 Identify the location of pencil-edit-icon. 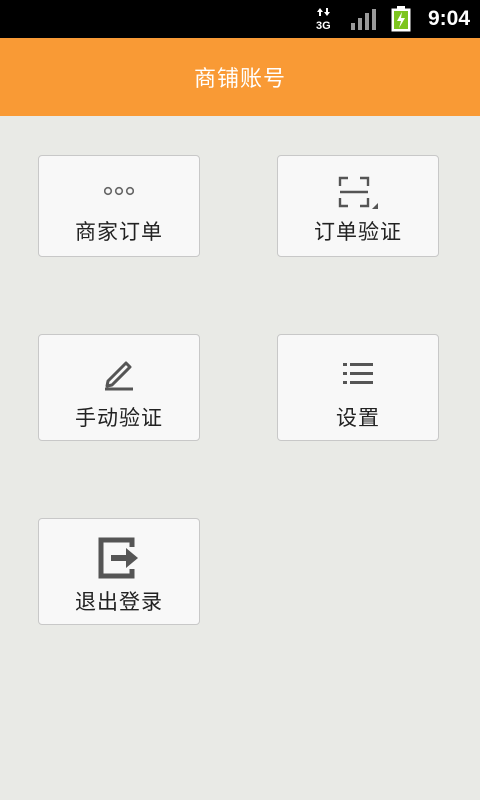
(119, 376).